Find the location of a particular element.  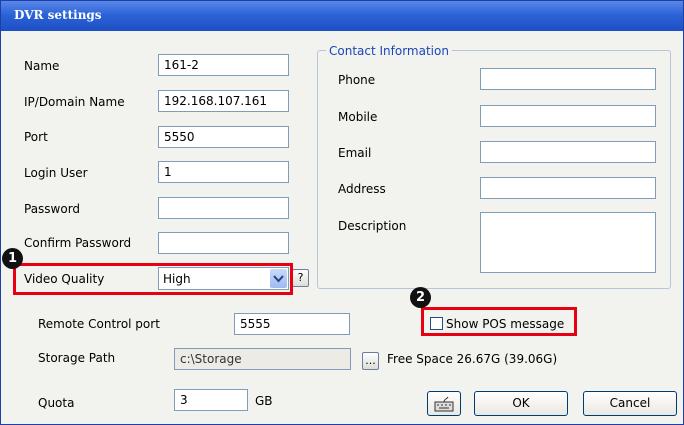

address-input is located at coordinates (568, 188).